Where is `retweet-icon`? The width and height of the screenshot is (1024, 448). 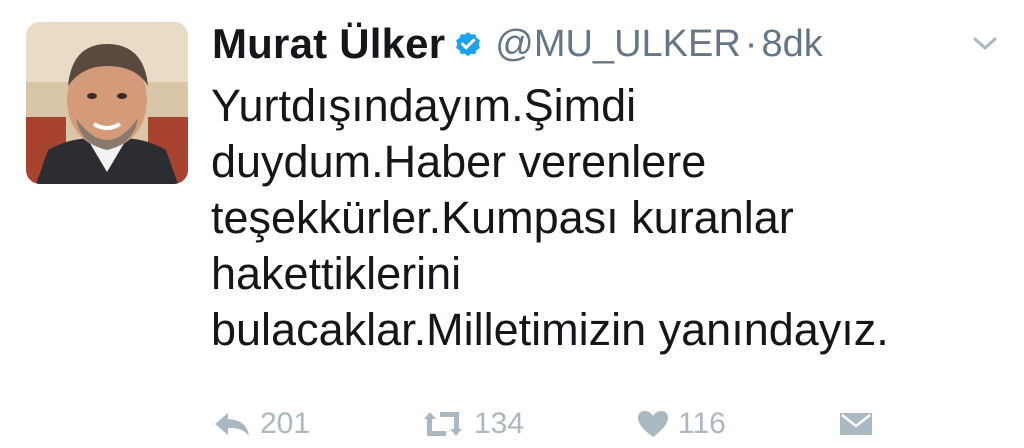 retweet-icon is located at coordinates (443, 424).